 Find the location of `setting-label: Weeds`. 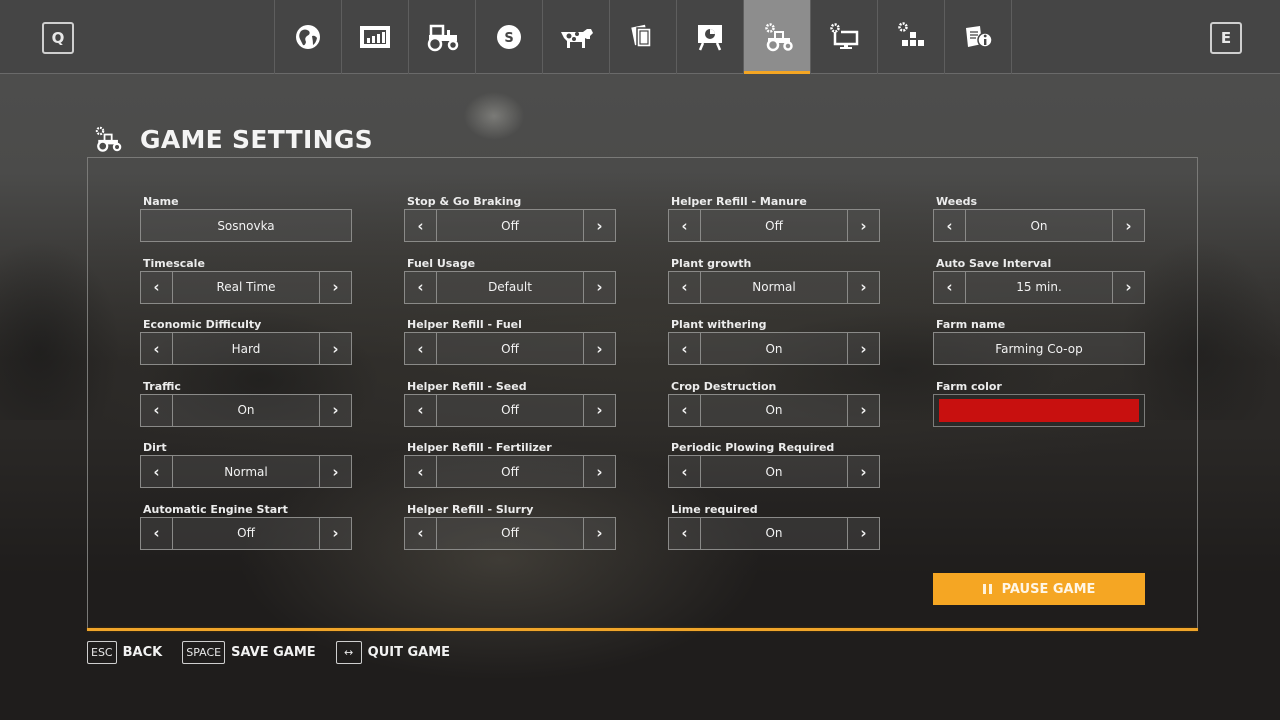

setting-label: Weeds is located at coordinates (957, 201).